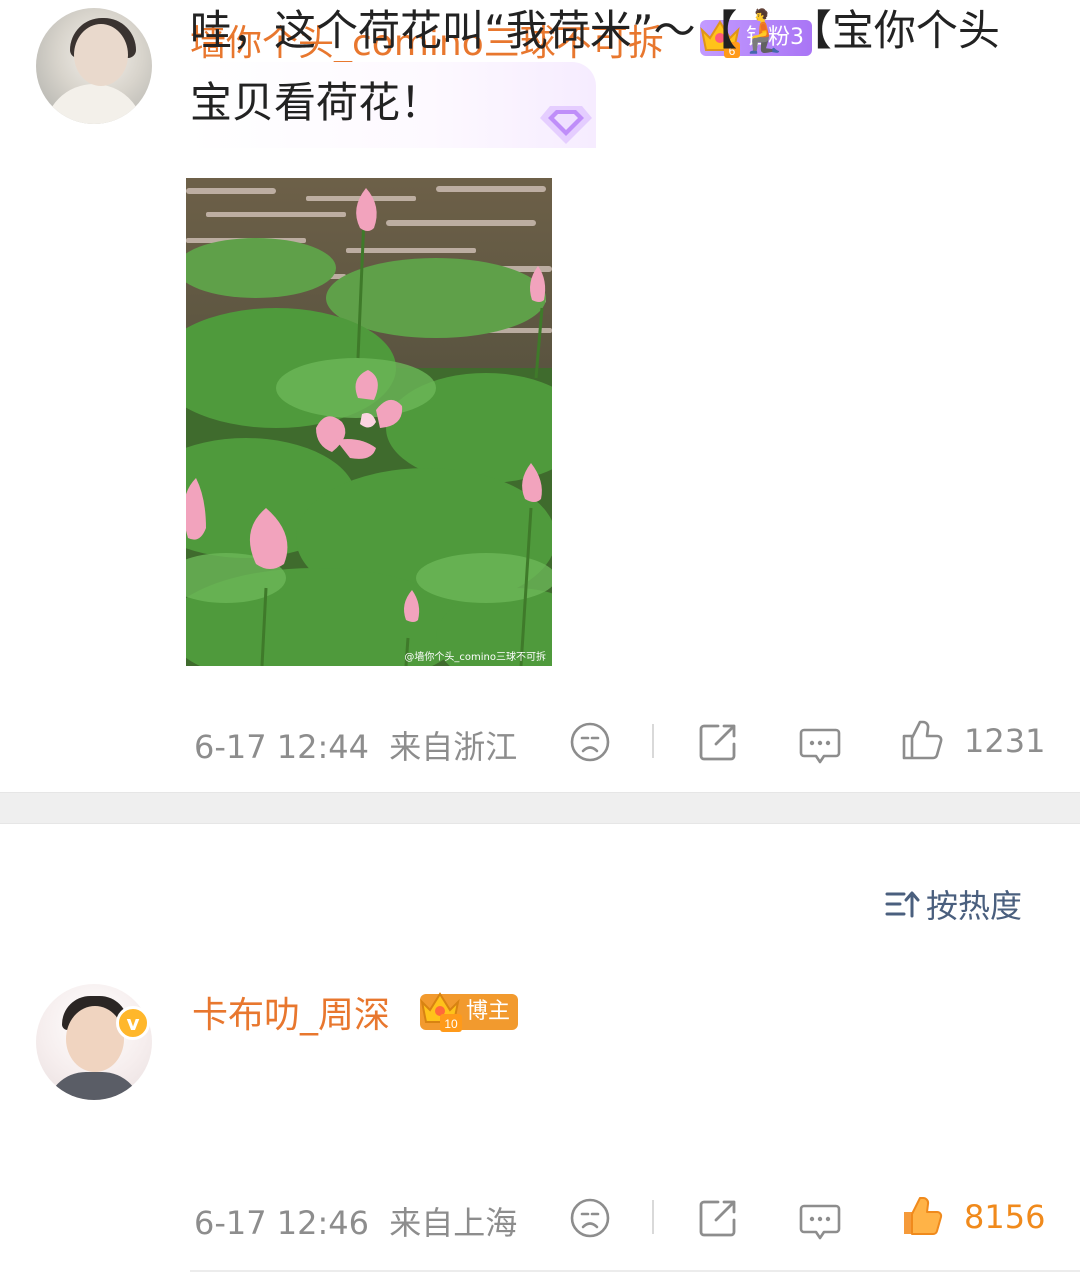 This screenshot has width=1080, height=1278. I want to click on comment-image: @墙你个头_comino三球不可拆, so click(369, 422).